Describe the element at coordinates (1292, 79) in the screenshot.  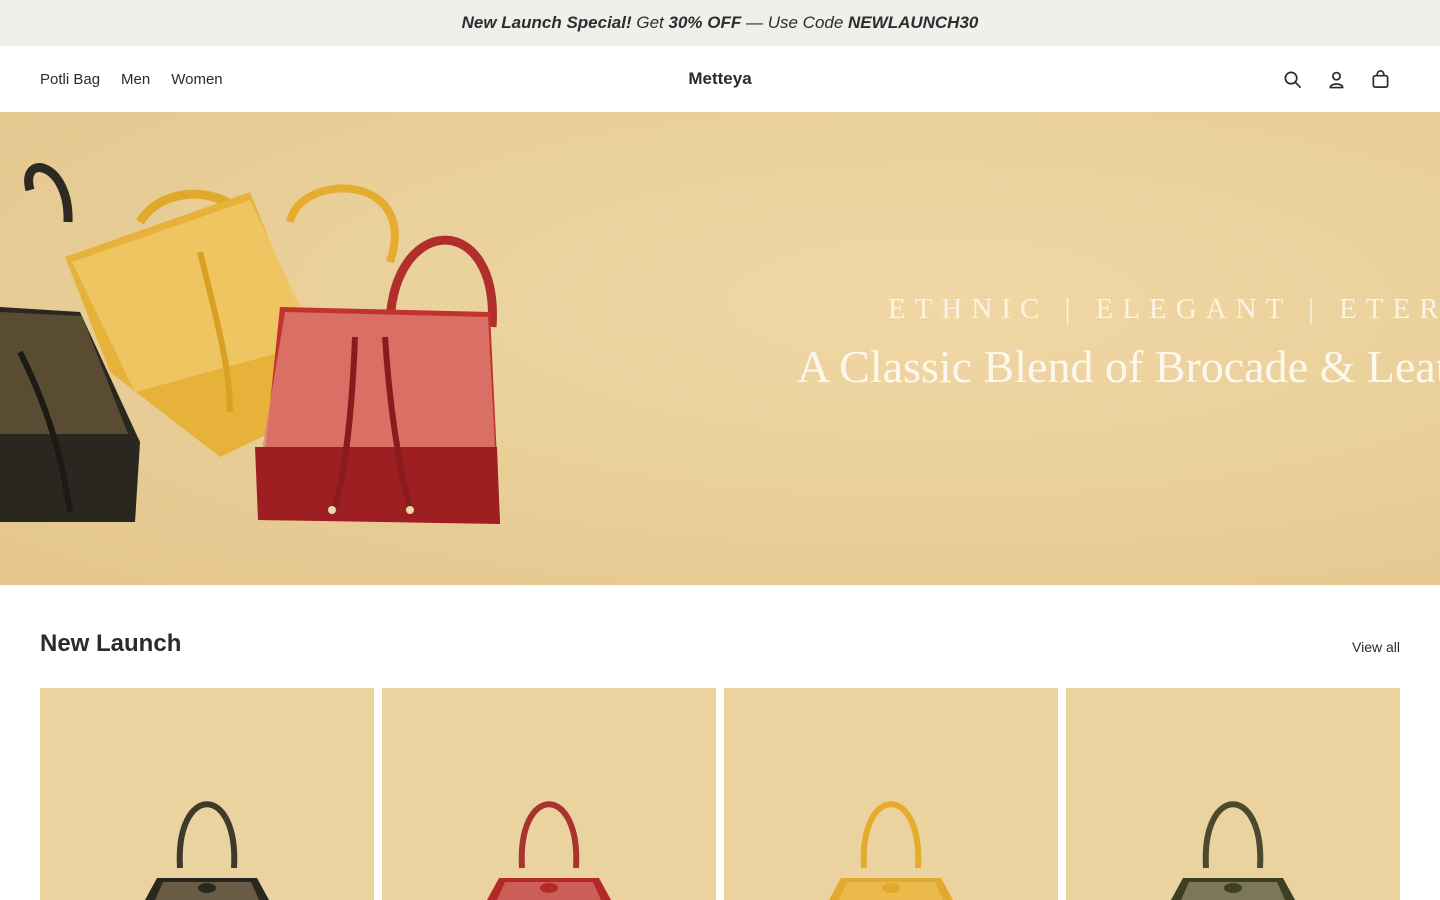
I see `search-icon` at that location.